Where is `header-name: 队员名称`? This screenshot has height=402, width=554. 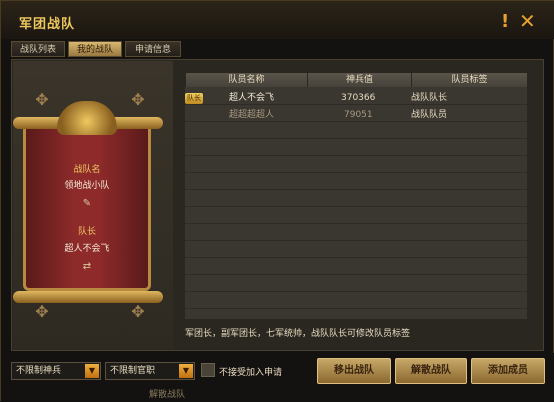
header-name: 队员名称 is located at coordinates (246, 80).